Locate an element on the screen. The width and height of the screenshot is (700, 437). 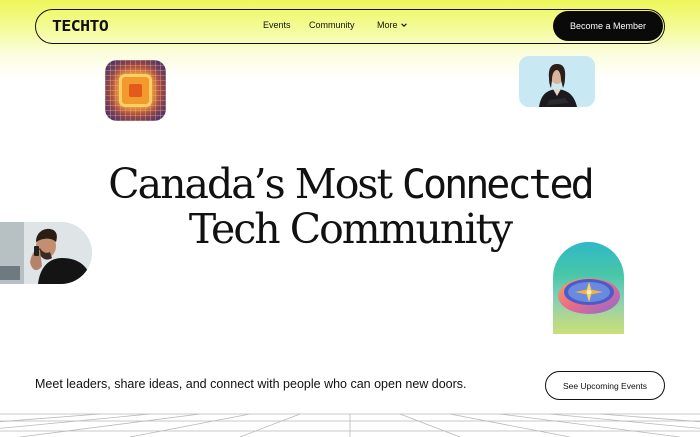
chip-core-inner-decoration is located at coordinates (135, 90).